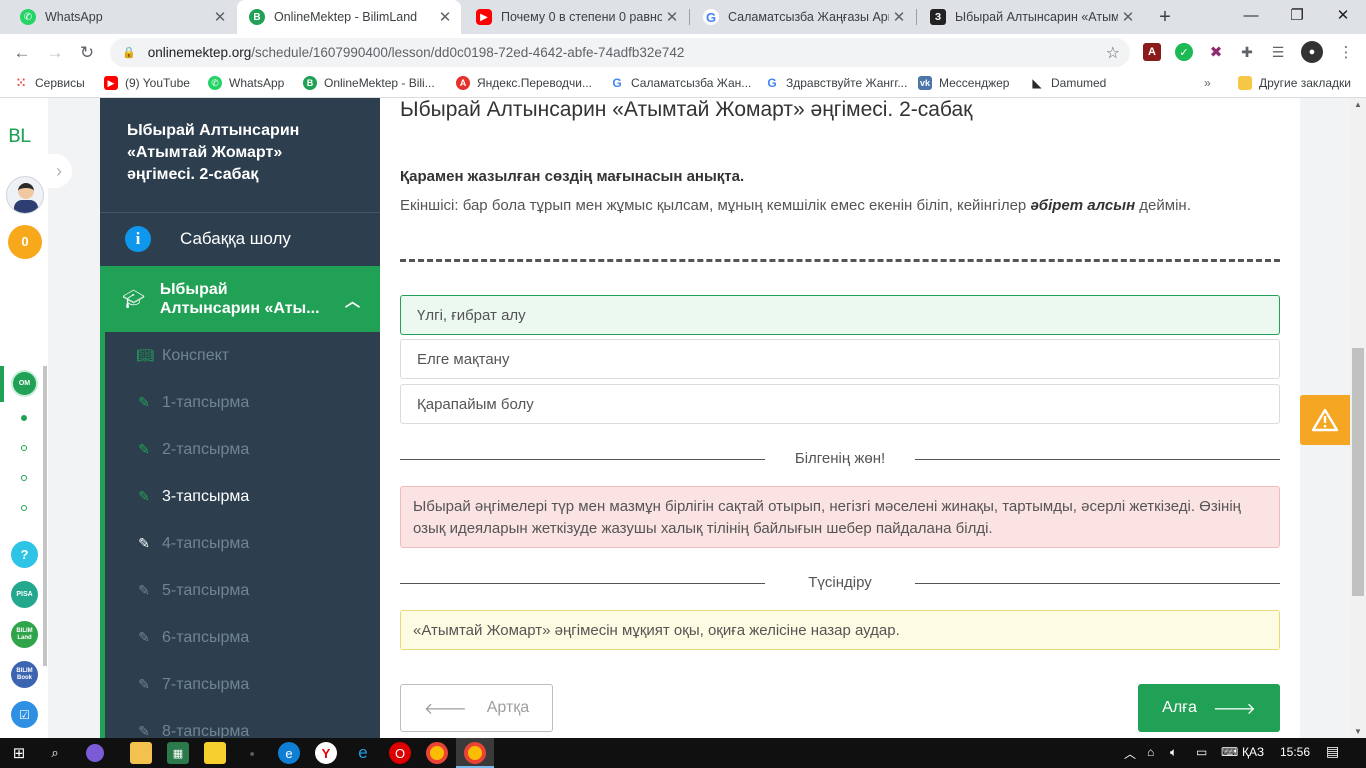  What do you see at coordinates (840, 404) in the screenshot?
I see `answer-option-3: Қарапайым болу` at bounding box center [840, 404].